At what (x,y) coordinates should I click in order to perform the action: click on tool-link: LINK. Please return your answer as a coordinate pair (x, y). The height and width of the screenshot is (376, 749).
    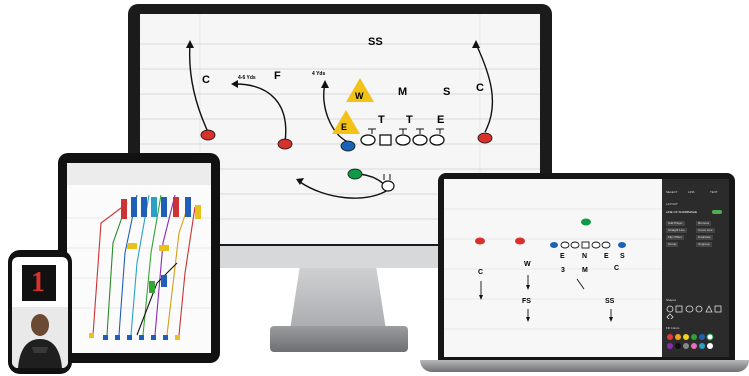
    Looking at the image, I should click on (691, 192).